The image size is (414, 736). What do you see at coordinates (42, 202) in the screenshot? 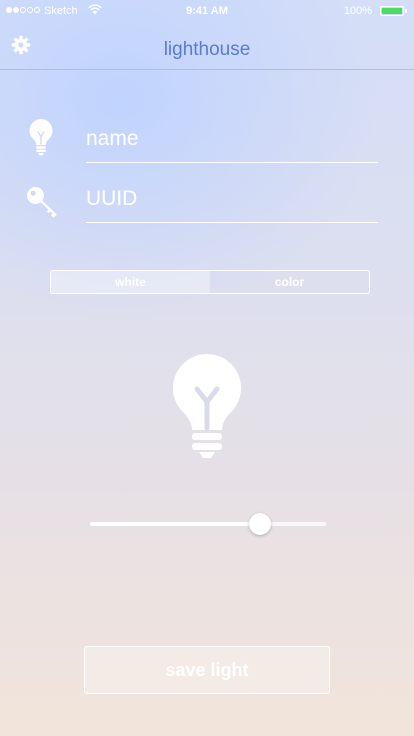
I see `key-icon` at bounding box center [42, 202].